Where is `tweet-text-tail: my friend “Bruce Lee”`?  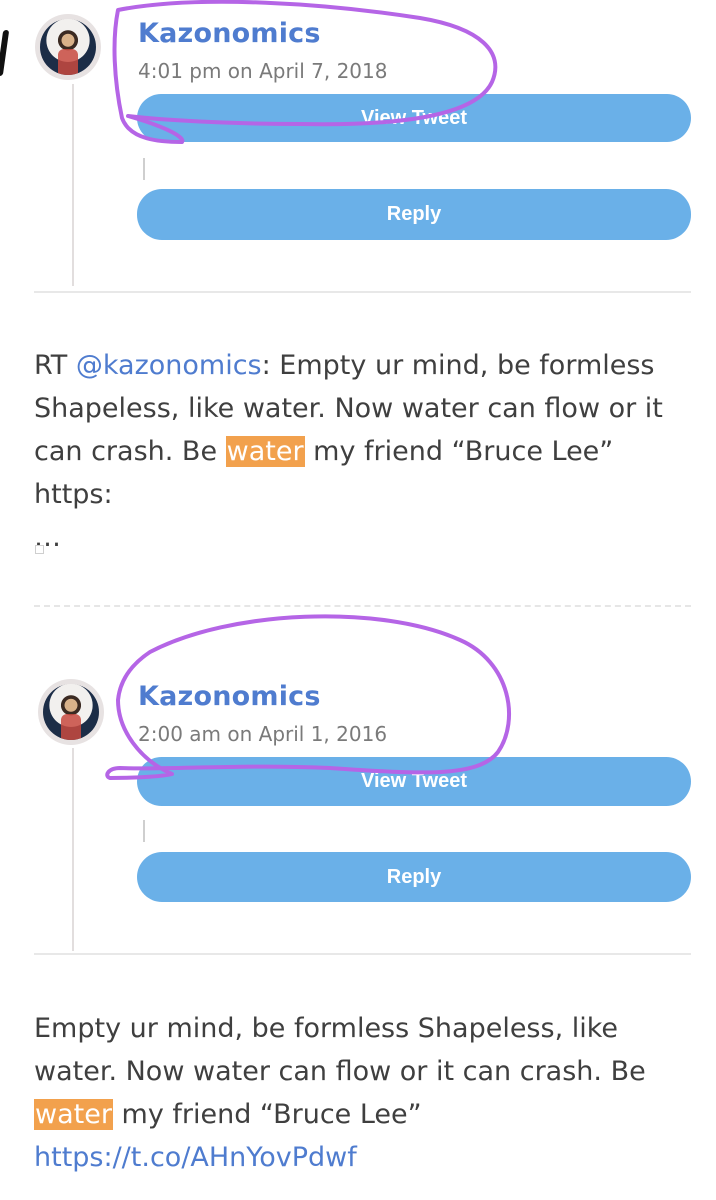 tweet-text-tail: my friend “Bruce Lee” is located at coordinates (267, 1114).